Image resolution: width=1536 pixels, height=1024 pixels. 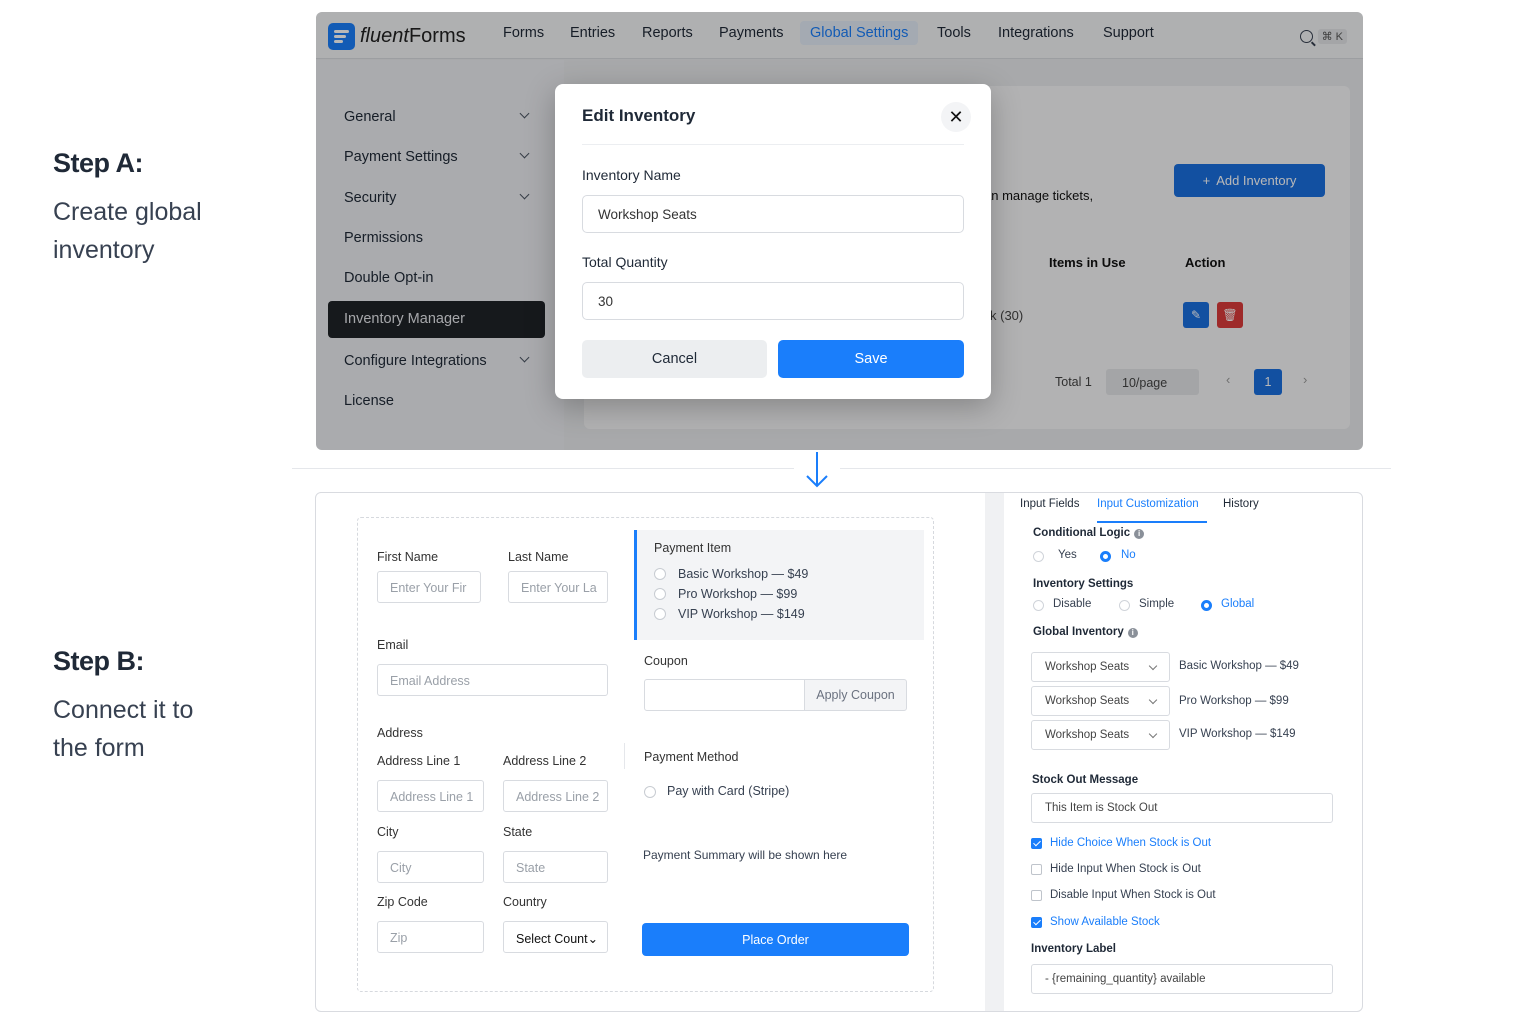 What do you see at coordinates (666, 661) in the screenshot?
I see `coupon-label: Coupon` at bounding box center [666, 661].